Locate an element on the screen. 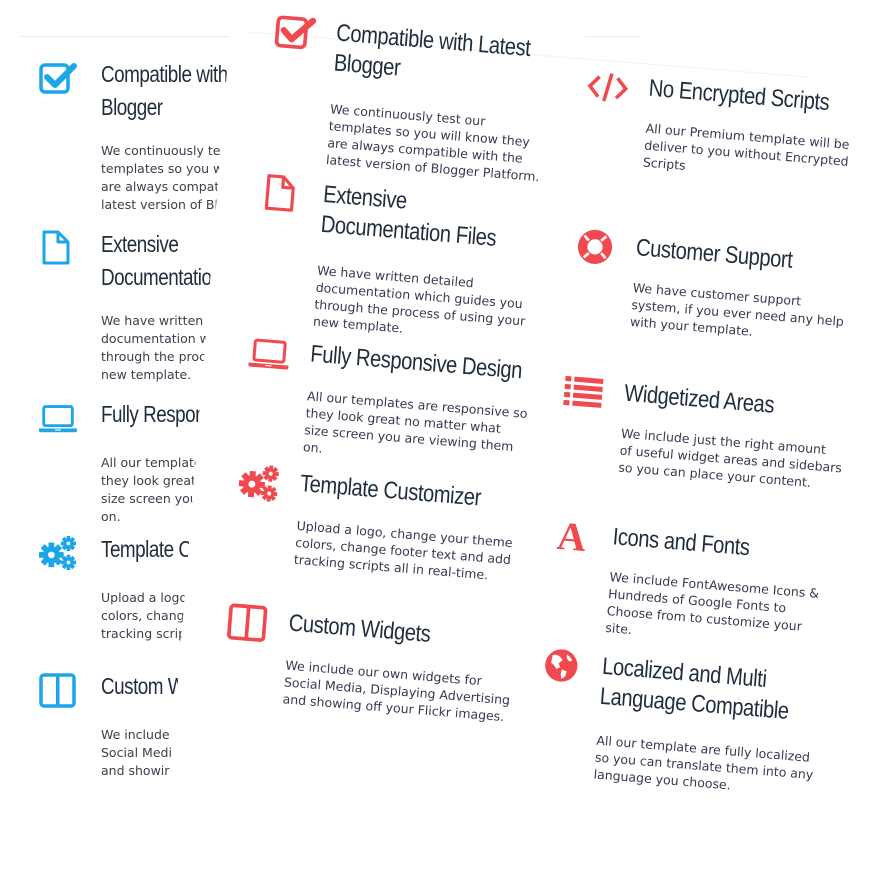 The height and width of the screenshot is (879, 884). globe-icon is located at coordinates (561, 665).